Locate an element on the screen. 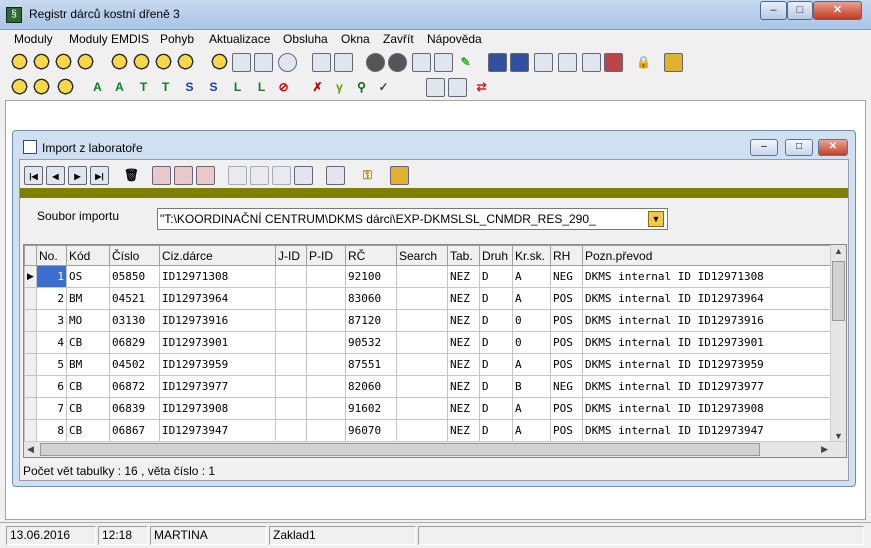 The width and height of the screenshot is (871, 548). table-cell: OS is located at coordinates (88, 276).